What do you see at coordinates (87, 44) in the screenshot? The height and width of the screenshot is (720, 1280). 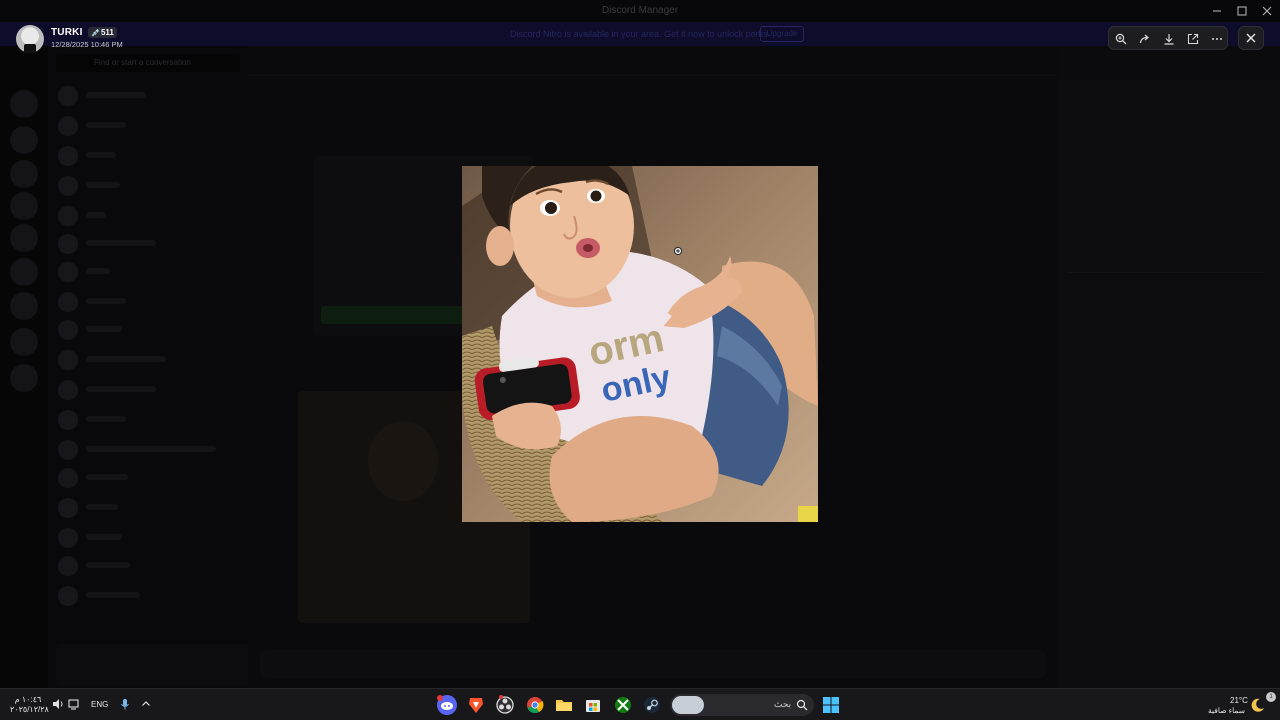 I see `message-timestamp: 12/28/2025 10:46 PM` at bounding box center [87, 44].